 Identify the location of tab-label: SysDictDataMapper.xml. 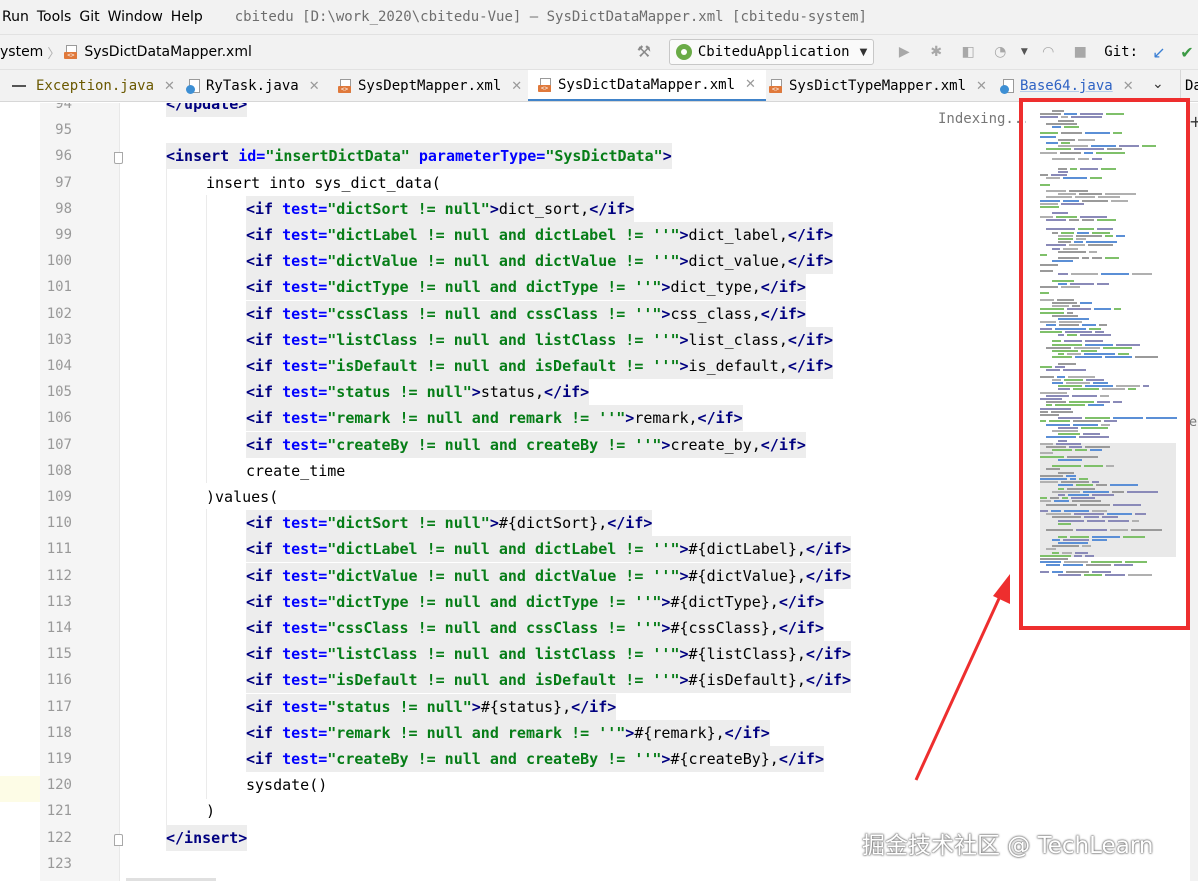
(647, 84).